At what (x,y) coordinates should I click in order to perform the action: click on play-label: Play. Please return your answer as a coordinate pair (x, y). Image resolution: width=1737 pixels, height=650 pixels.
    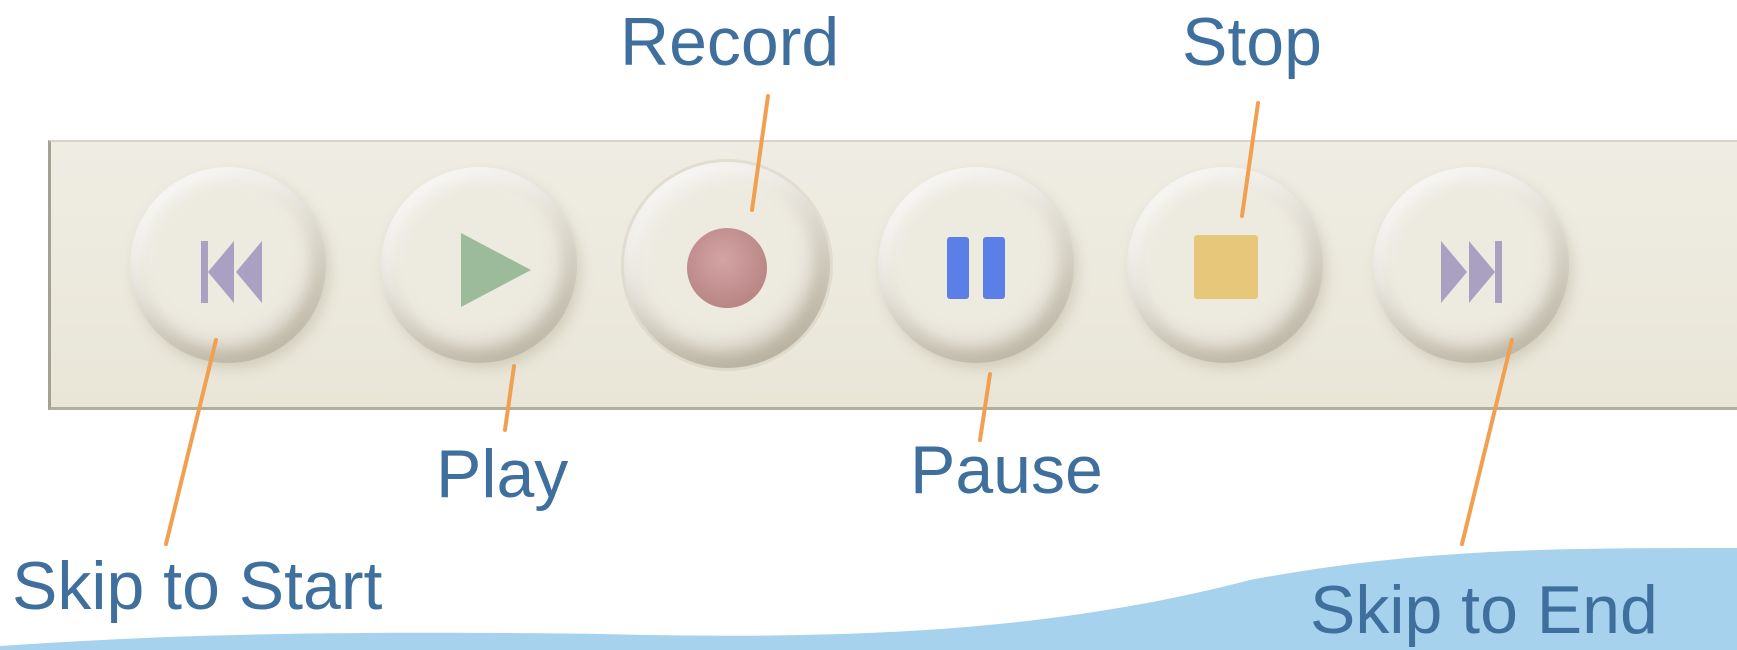
    Looking at the image, I should click on (502, 474).